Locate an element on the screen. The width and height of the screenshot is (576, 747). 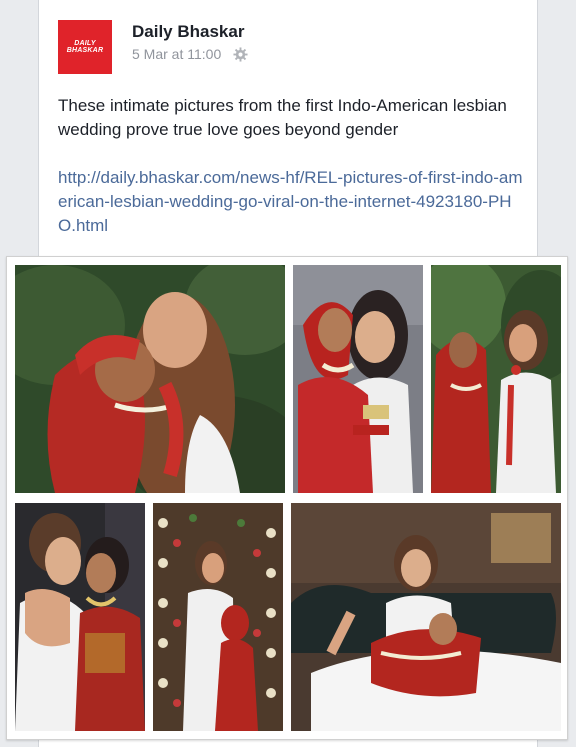
smiling-portrait-photo is located at coordinates (358, 379).